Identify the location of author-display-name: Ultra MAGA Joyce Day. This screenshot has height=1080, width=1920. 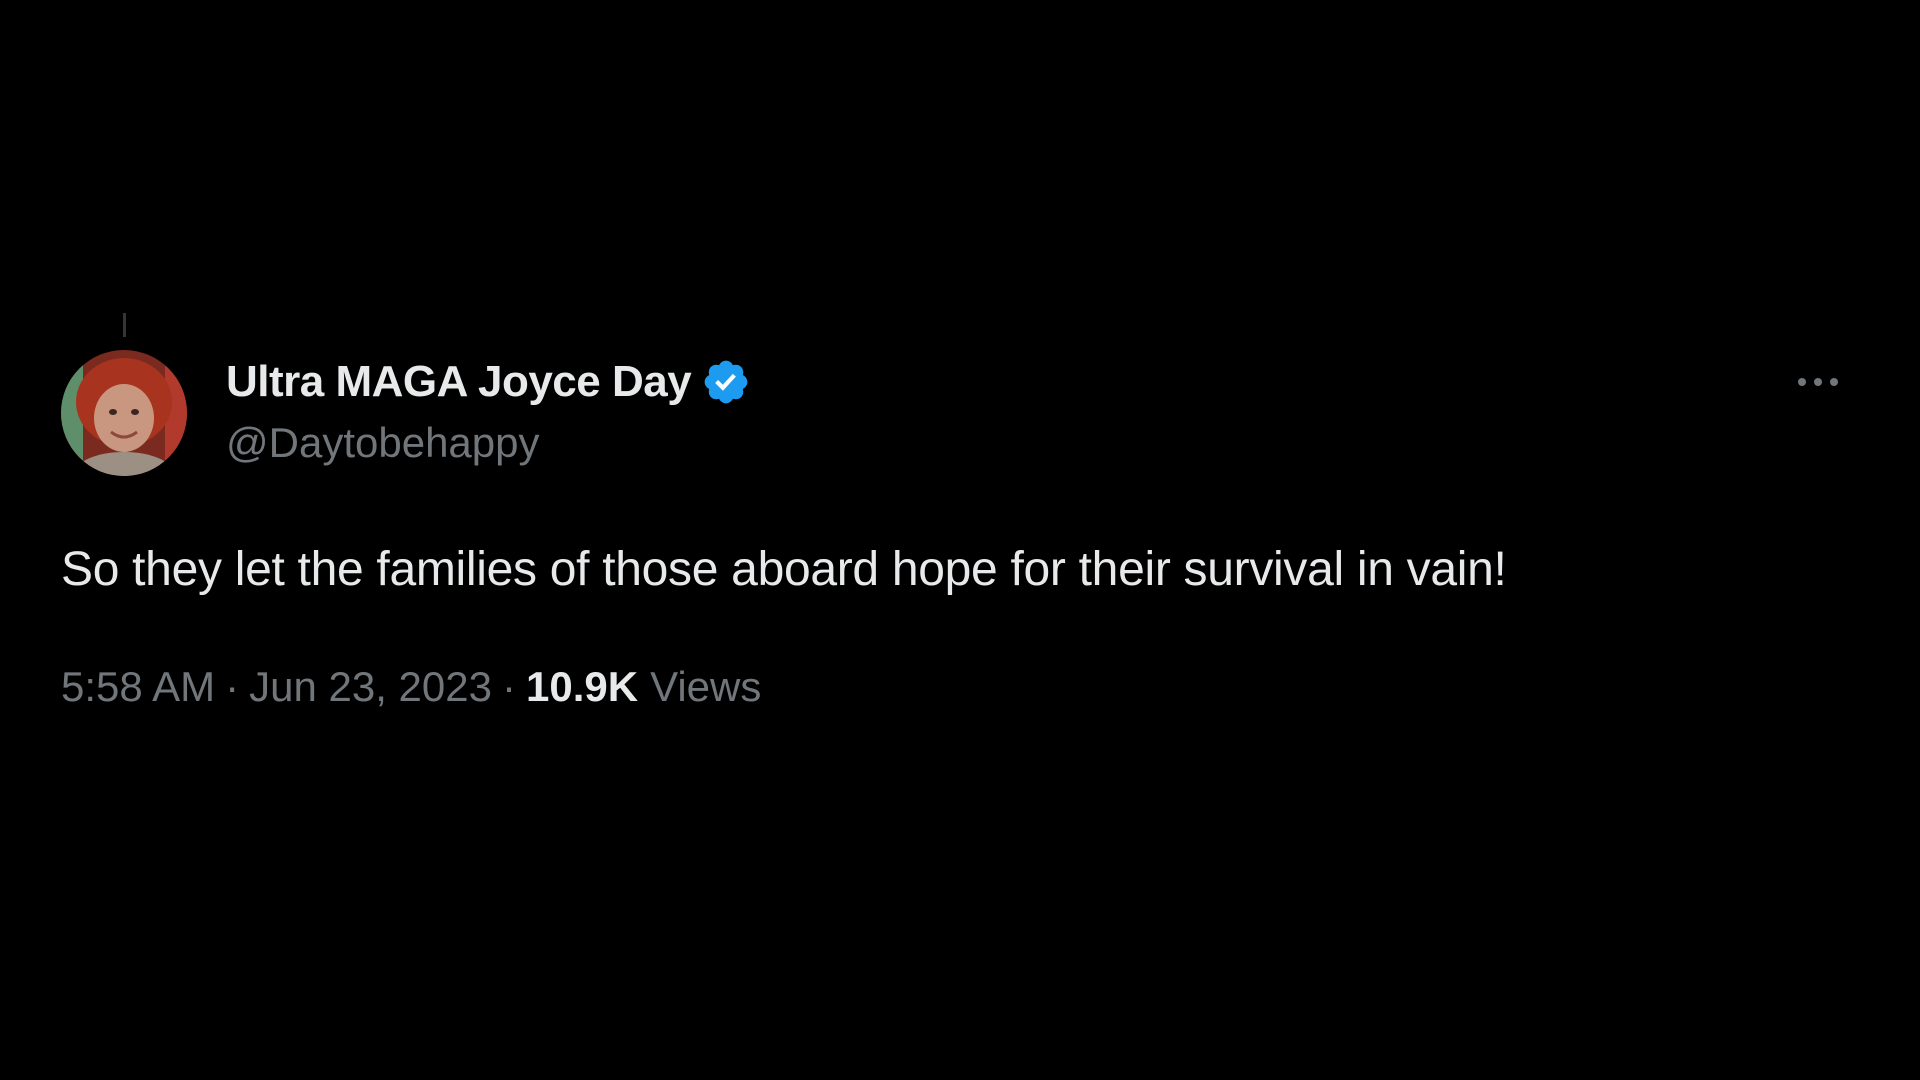
(459, 382).